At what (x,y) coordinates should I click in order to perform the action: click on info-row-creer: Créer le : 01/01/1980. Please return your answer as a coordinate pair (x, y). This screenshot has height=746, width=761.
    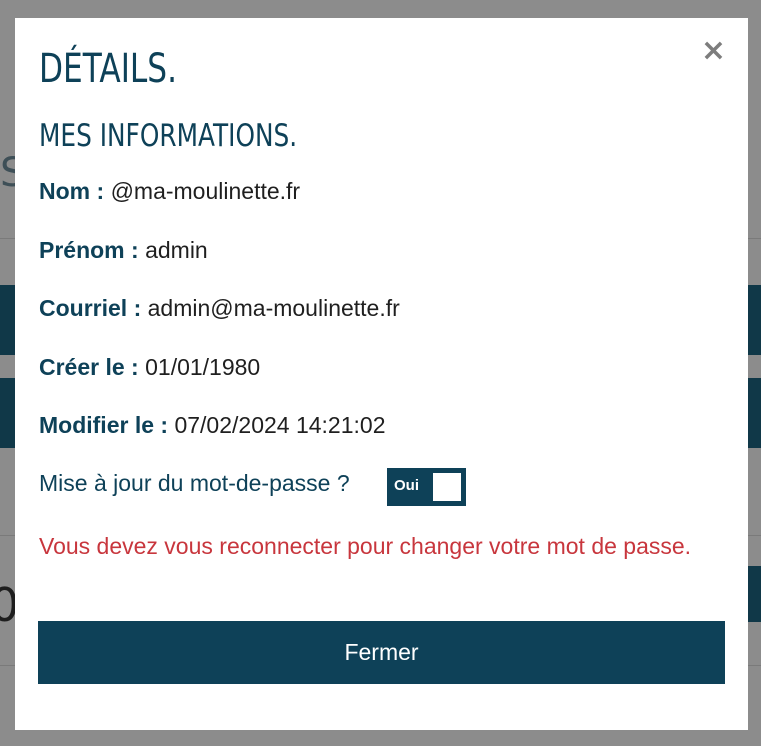
    Looking at the image, I should click on (149, 367).